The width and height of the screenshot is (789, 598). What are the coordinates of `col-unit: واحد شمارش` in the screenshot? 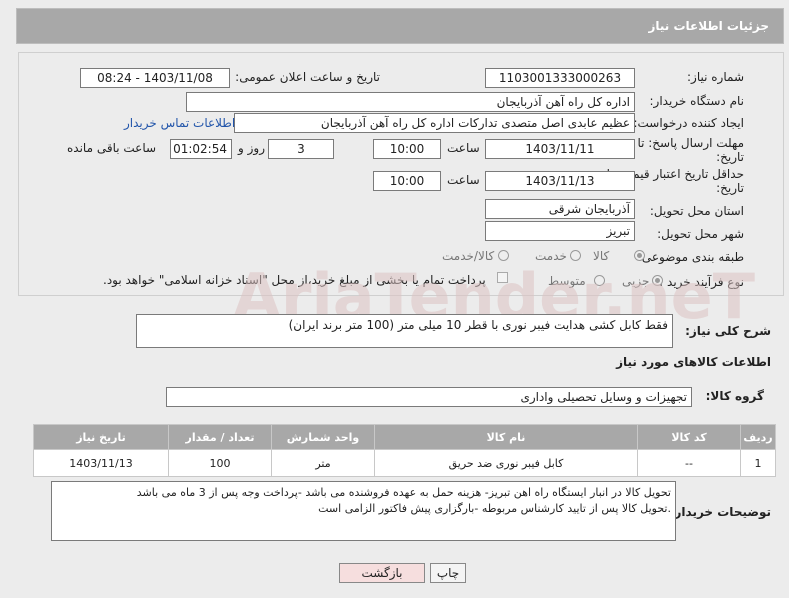 It's located at (323, 437).